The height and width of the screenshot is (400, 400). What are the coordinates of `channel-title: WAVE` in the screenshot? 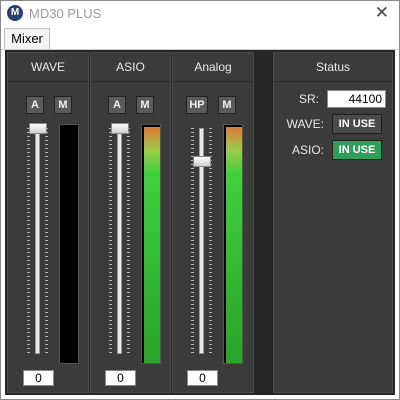 It's located at (48, 67).